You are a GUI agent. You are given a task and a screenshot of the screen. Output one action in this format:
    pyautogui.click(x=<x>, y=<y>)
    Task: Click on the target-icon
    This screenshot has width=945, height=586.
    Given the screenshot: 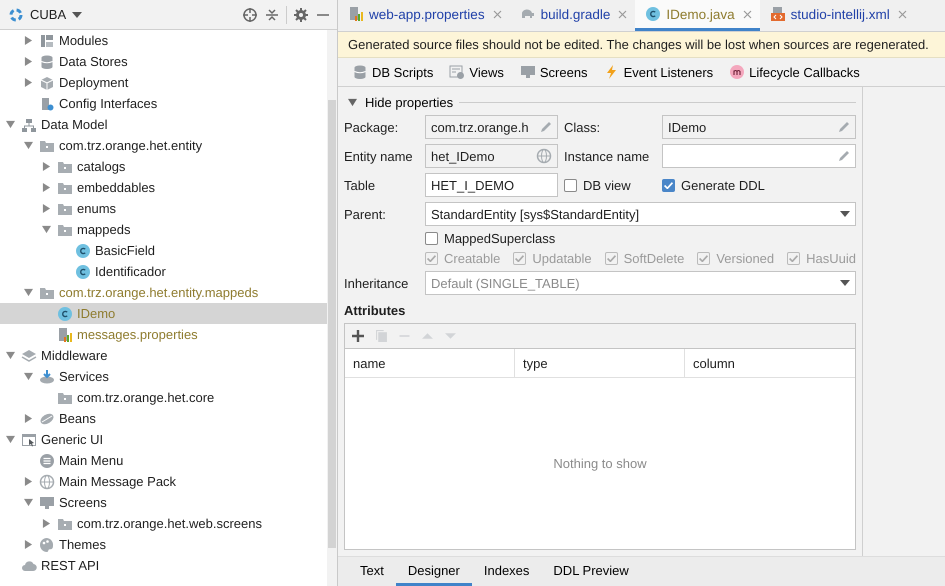 What is the action you would take?
    pyautogui.click(x=250, y=14)
    